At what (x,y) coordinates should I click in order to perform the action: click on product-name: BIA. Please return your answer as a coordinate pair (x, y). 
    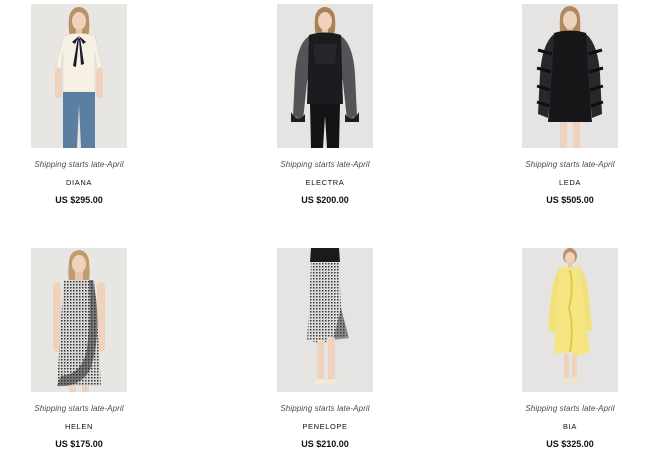
    Looking at the image, I should click on (570, 427).